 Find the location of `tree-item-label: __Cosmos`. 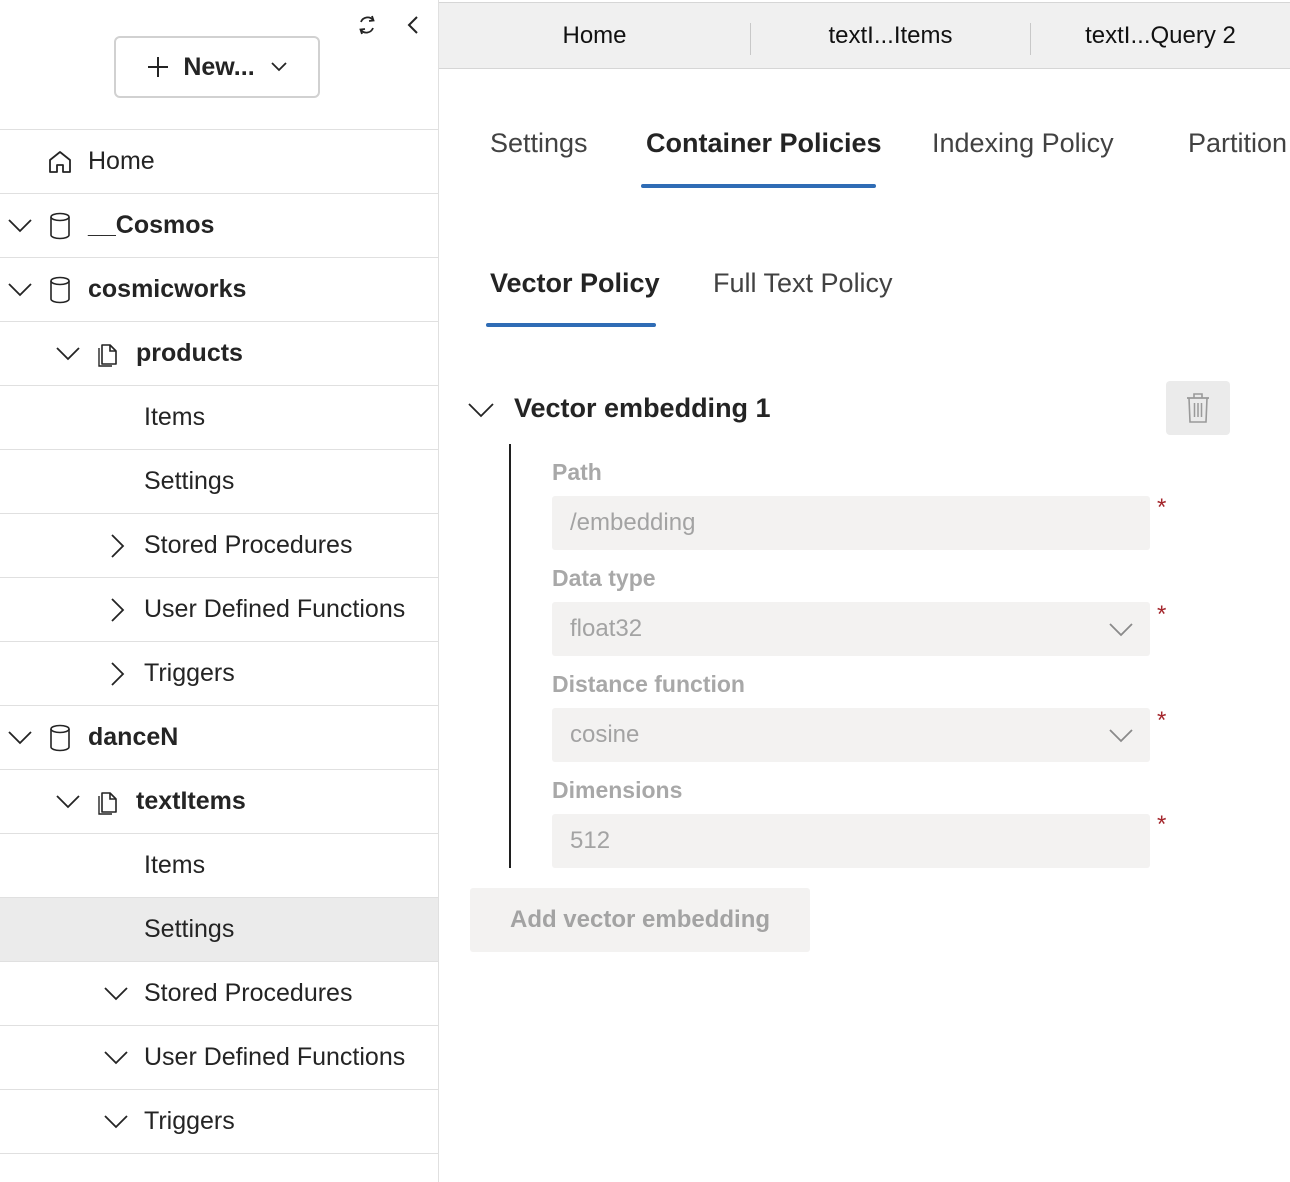

tree-item-label: __Cosmos is located at coordinates (151, 225).